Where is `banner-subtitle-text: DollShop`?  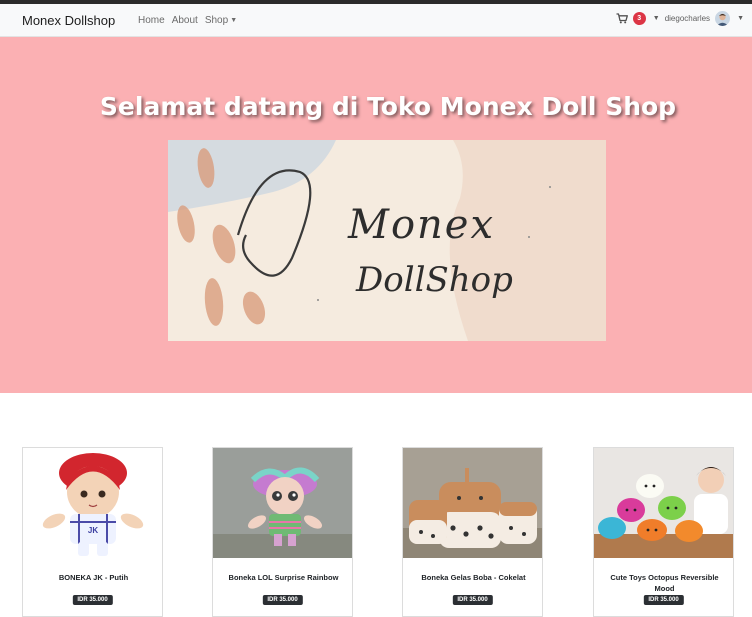 banner-subtitle-text: DollShop is located at coordinates (434, 280).